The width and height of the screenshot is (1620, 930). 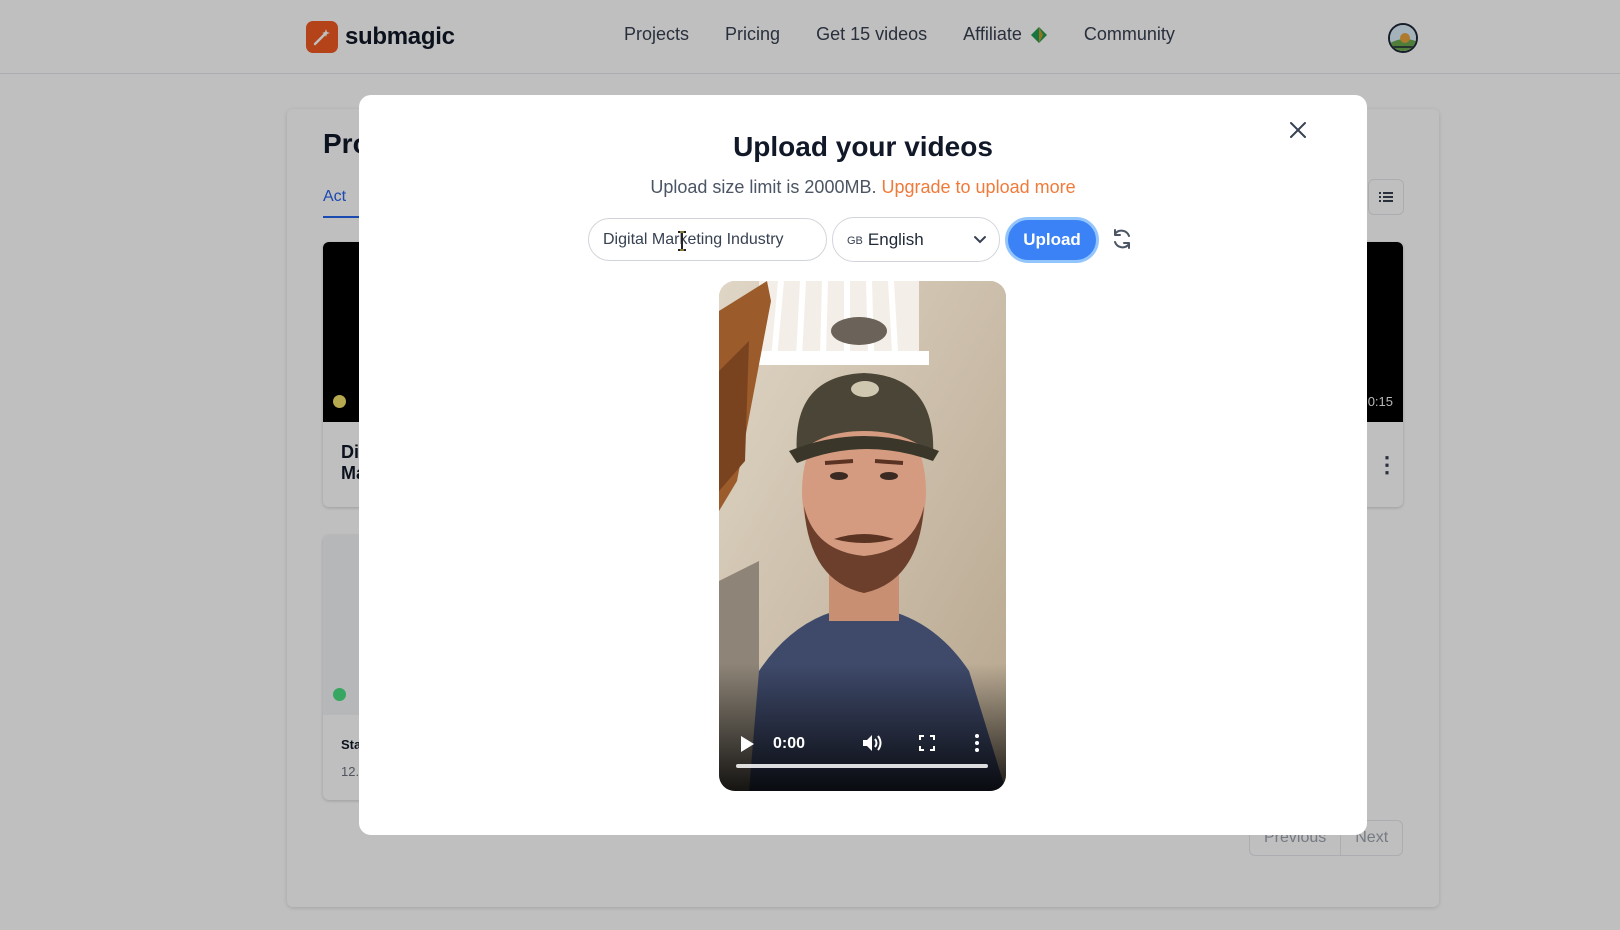 I want to click on more-vertical-icon, so click(x=977, y=743).